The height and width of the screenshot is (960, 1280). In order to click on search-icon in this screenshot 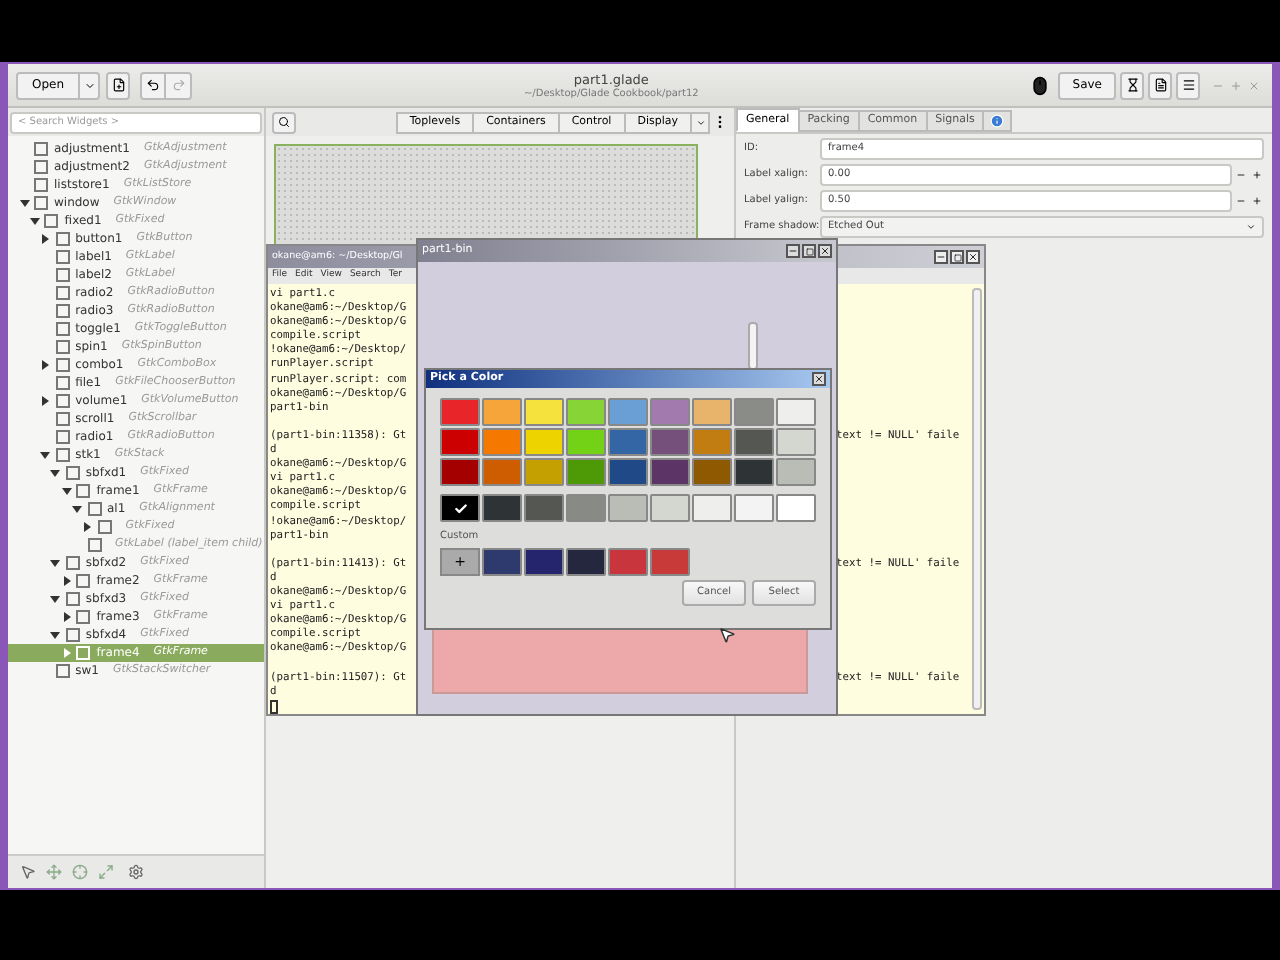, I will do `click(284, 122)`.